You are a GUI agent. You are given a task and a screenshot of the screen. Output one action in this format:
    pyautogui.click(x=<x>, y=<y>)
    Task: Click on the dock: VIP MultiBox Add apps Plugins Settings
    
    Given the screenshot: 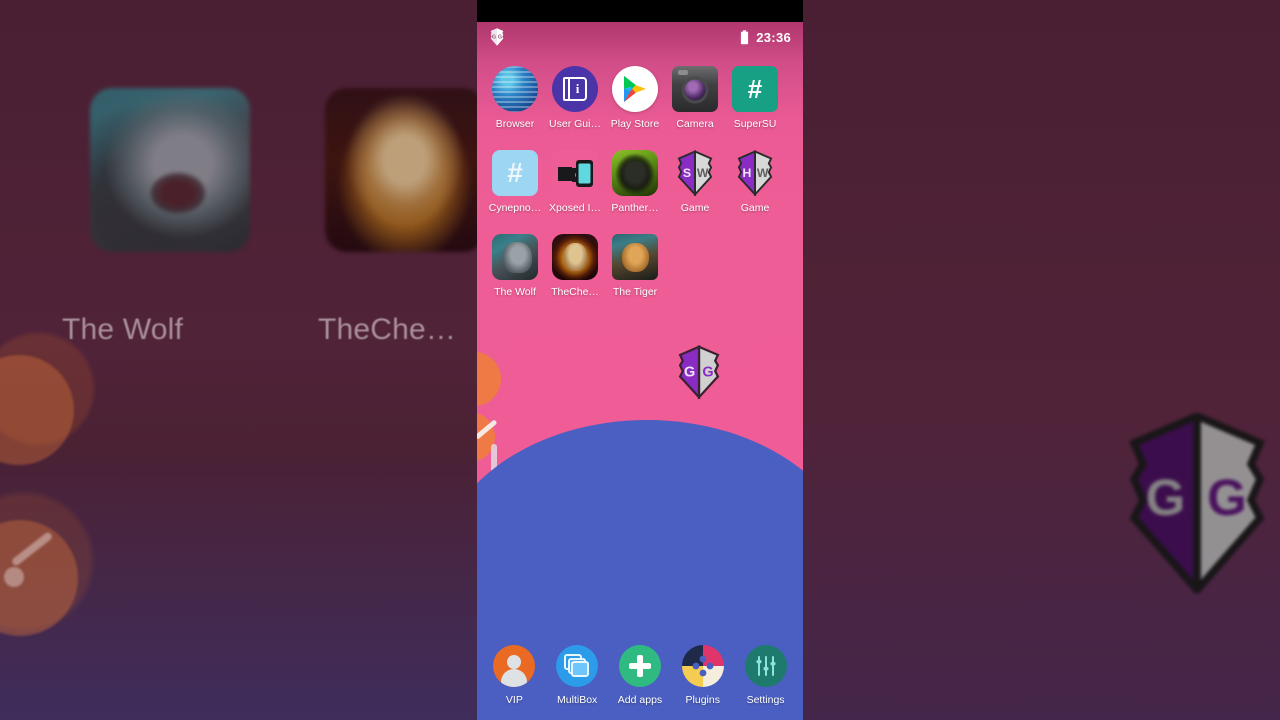 What is the action you would take?
    pyautogui.click(x=640, y=675)
    